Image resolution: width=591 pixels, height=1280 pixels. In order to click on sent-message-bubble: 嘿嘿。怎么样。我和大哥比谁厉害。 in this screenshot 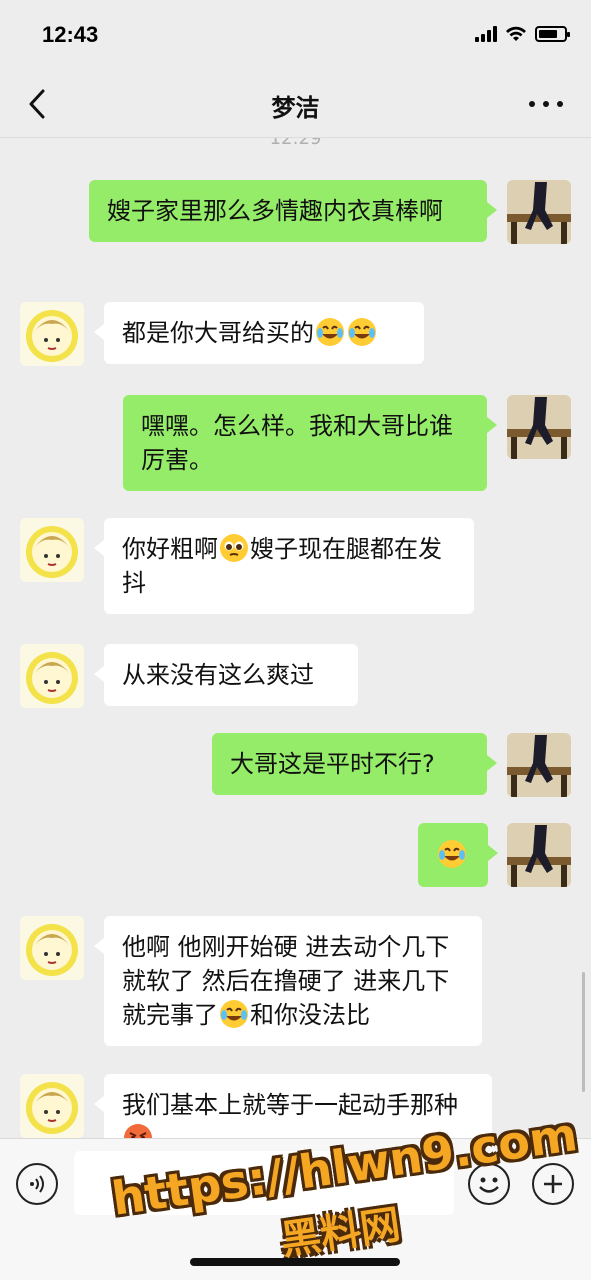, I will do `click(310, 443)`.